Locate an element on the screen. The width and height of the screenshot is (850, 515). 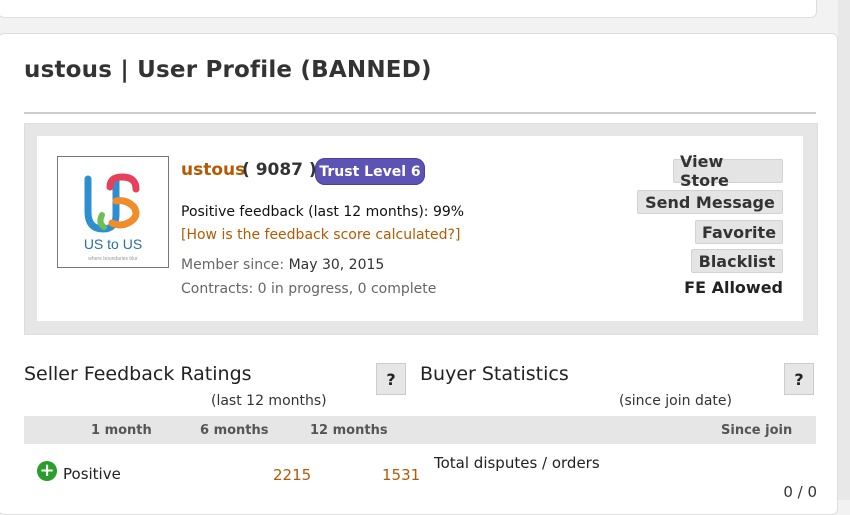
user-avatar: US to US where boundaries blur is located at coordinates (113, 212).